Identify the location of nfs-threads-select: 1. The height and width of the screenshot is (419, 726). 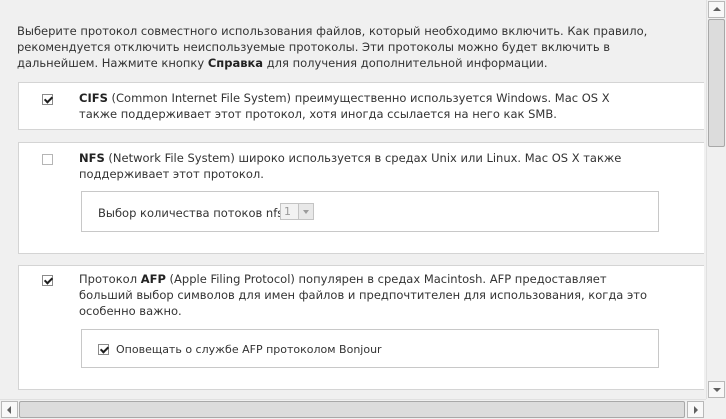
(297, 211).